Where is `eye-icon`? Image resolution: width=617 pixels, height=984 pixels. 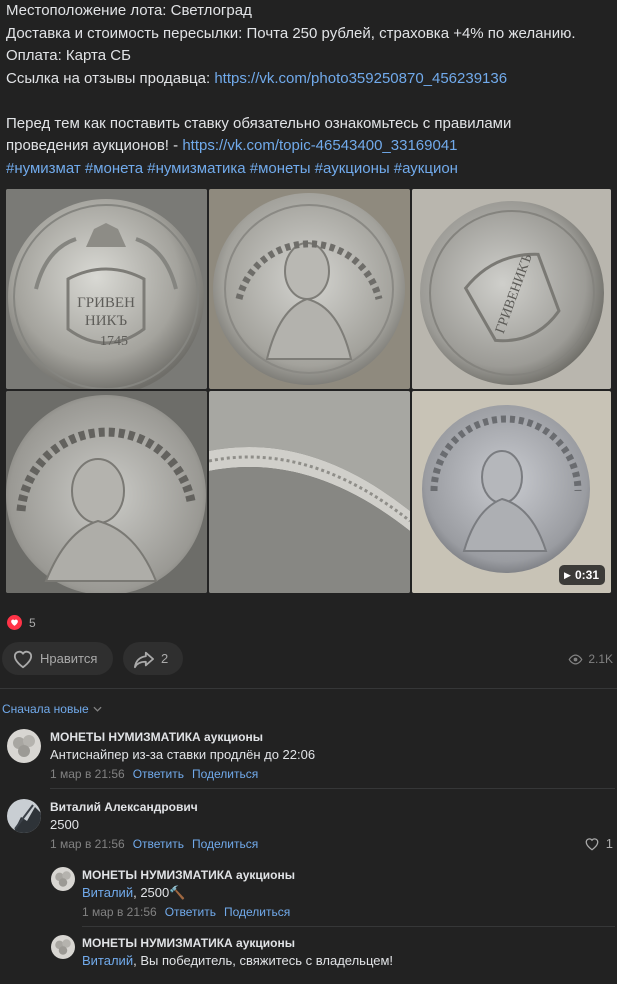 eye-icon is located at coordinates (575, 659).